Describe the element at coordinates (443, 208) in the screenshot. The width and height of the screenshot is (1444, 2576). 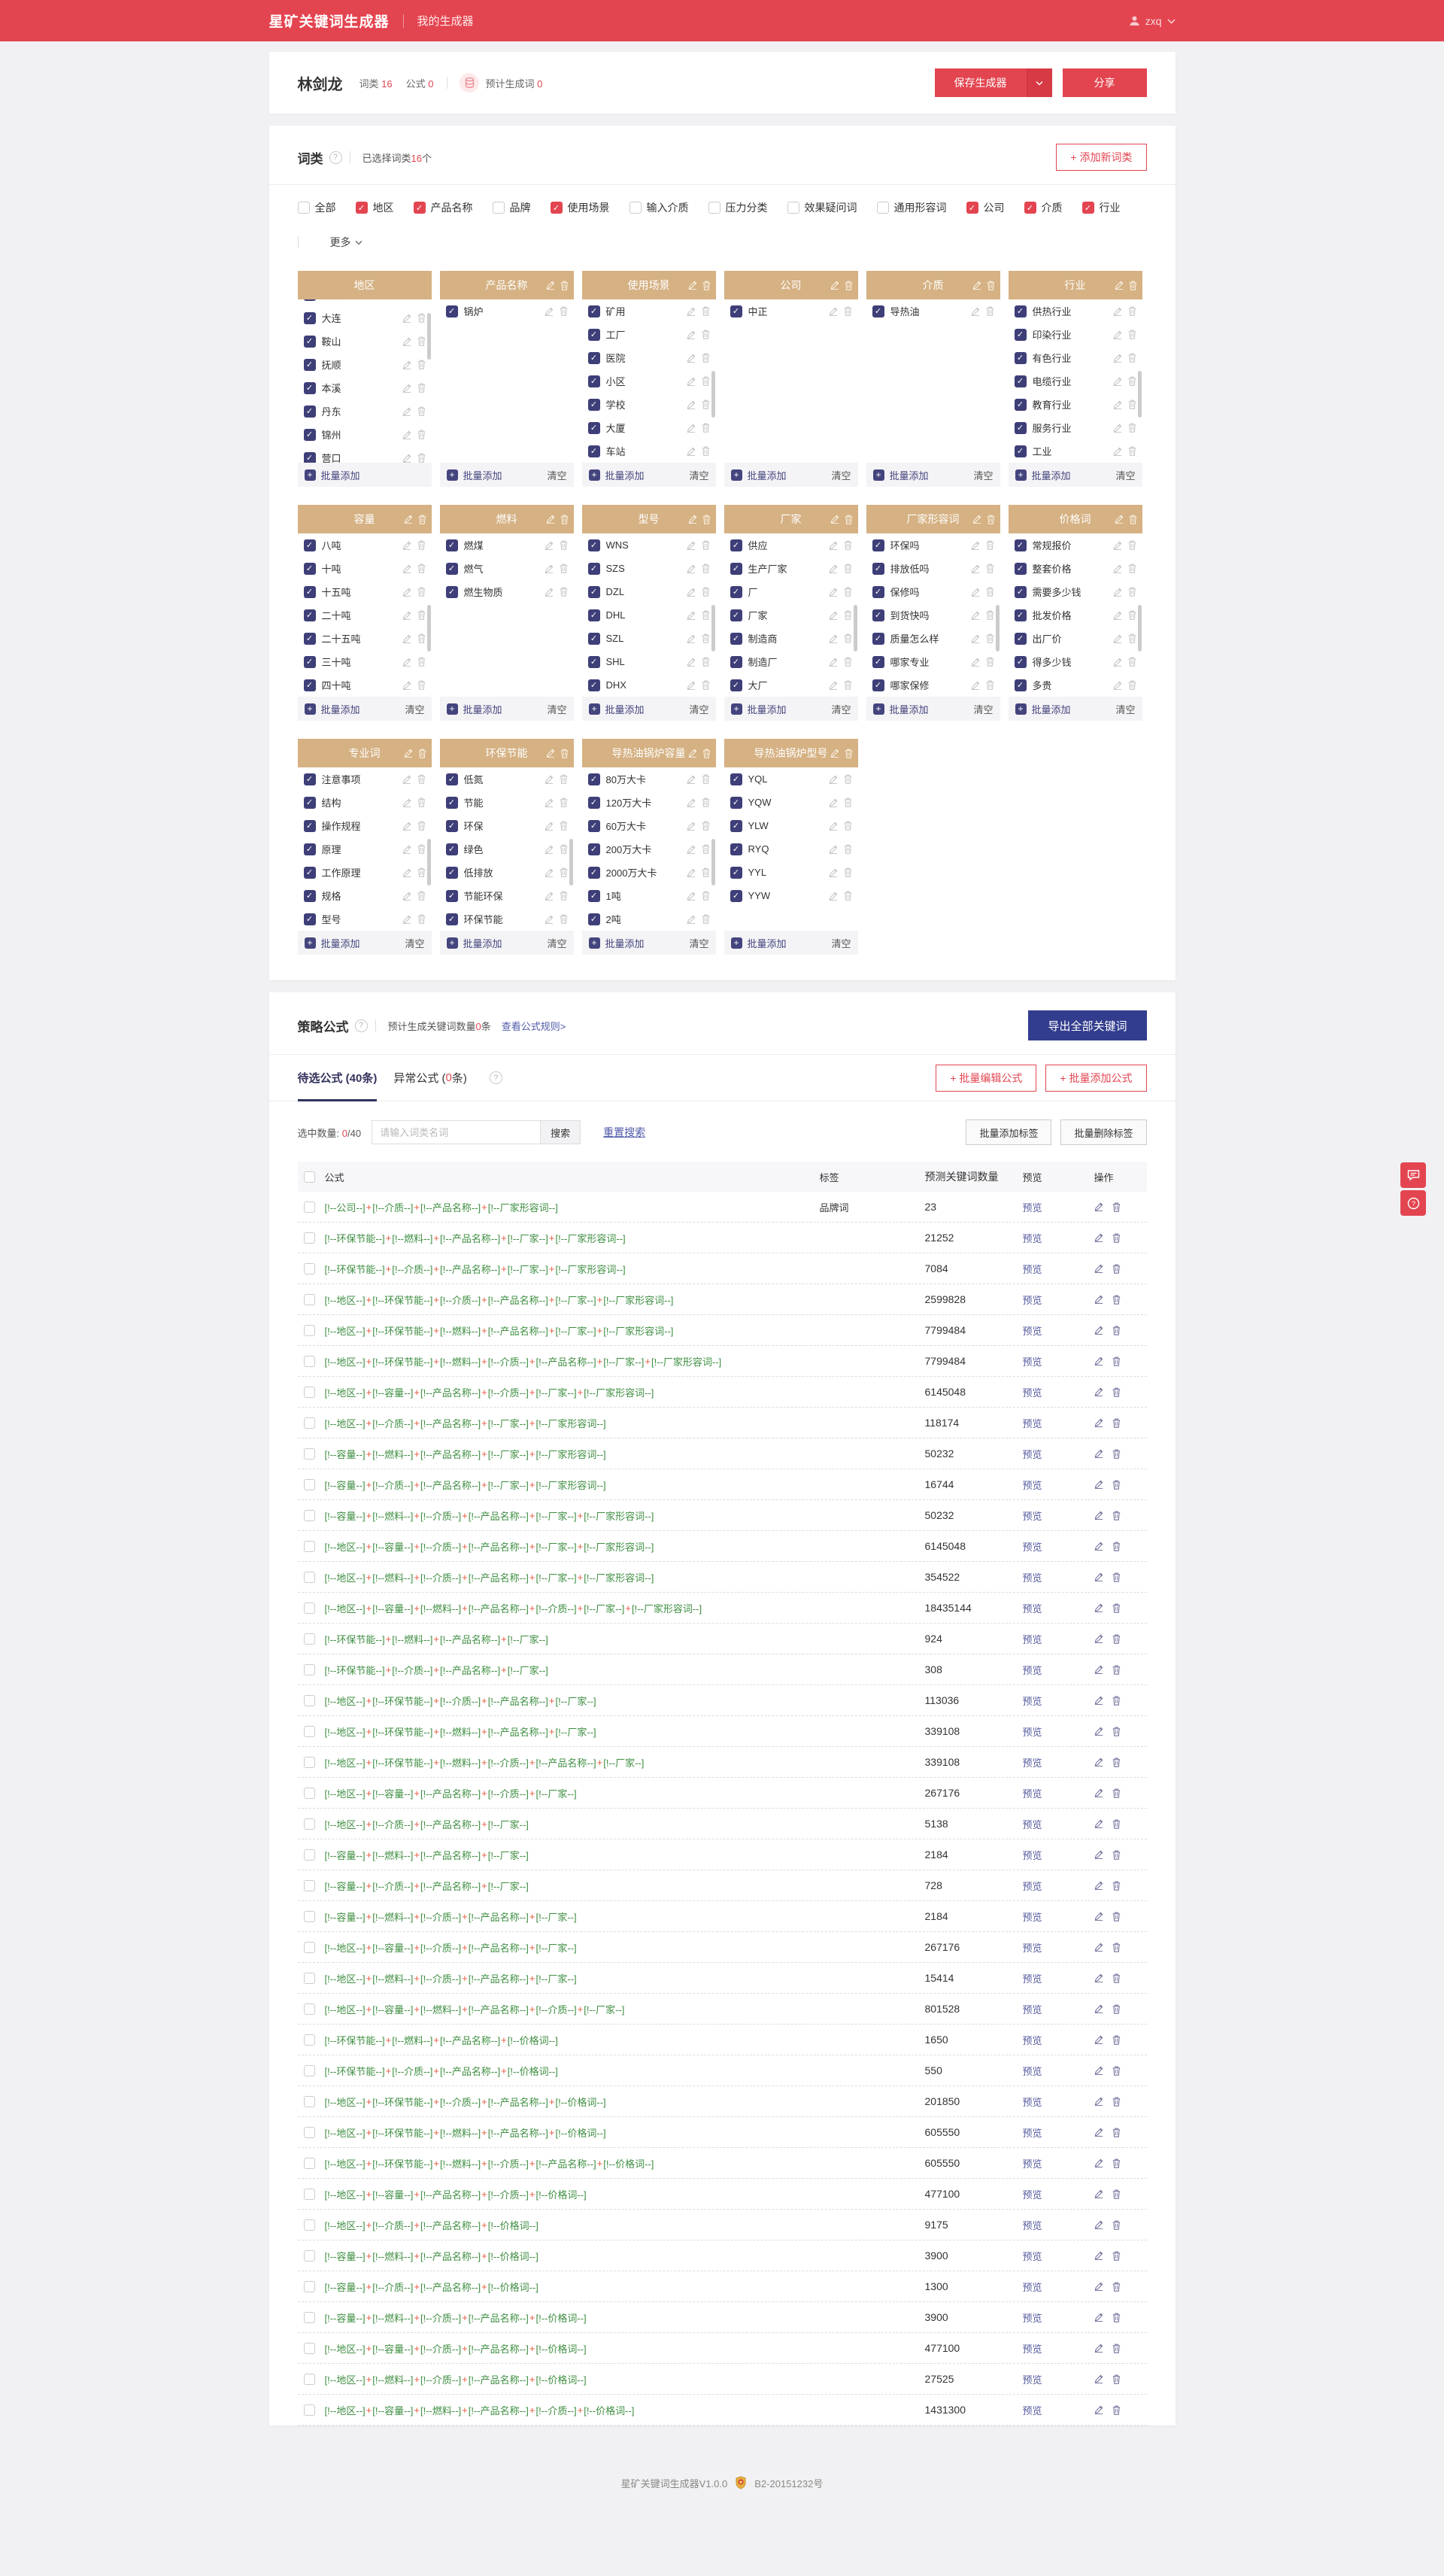
I see `filter-option: ✓ 产品名称` at that location.